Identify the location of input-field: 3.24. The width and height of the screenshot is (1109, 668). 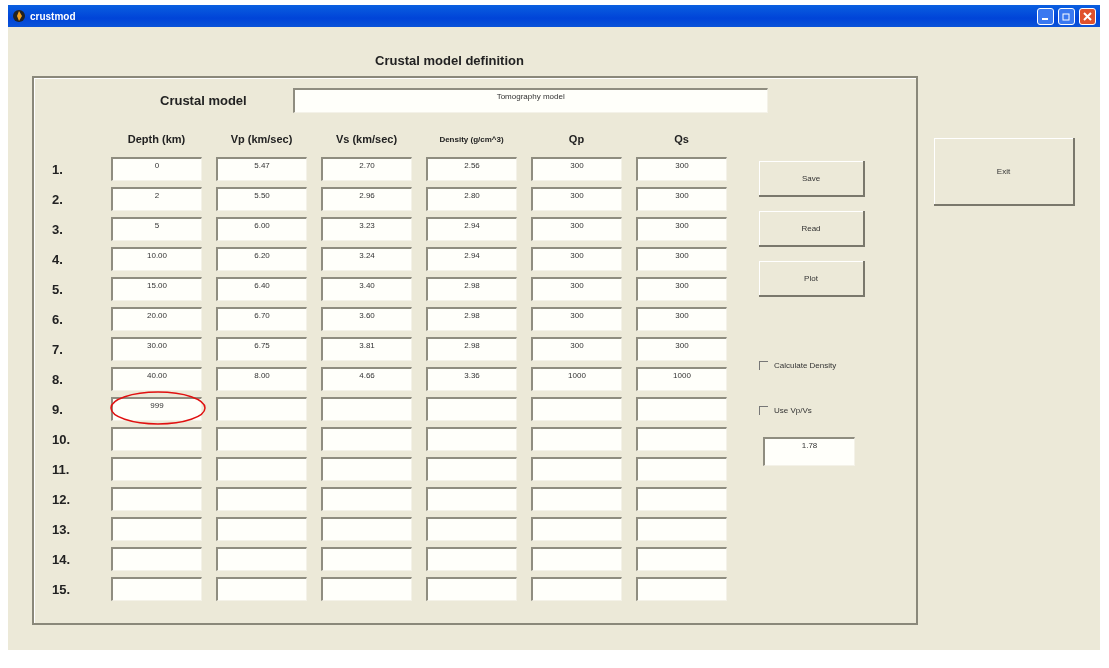
(366, 259).